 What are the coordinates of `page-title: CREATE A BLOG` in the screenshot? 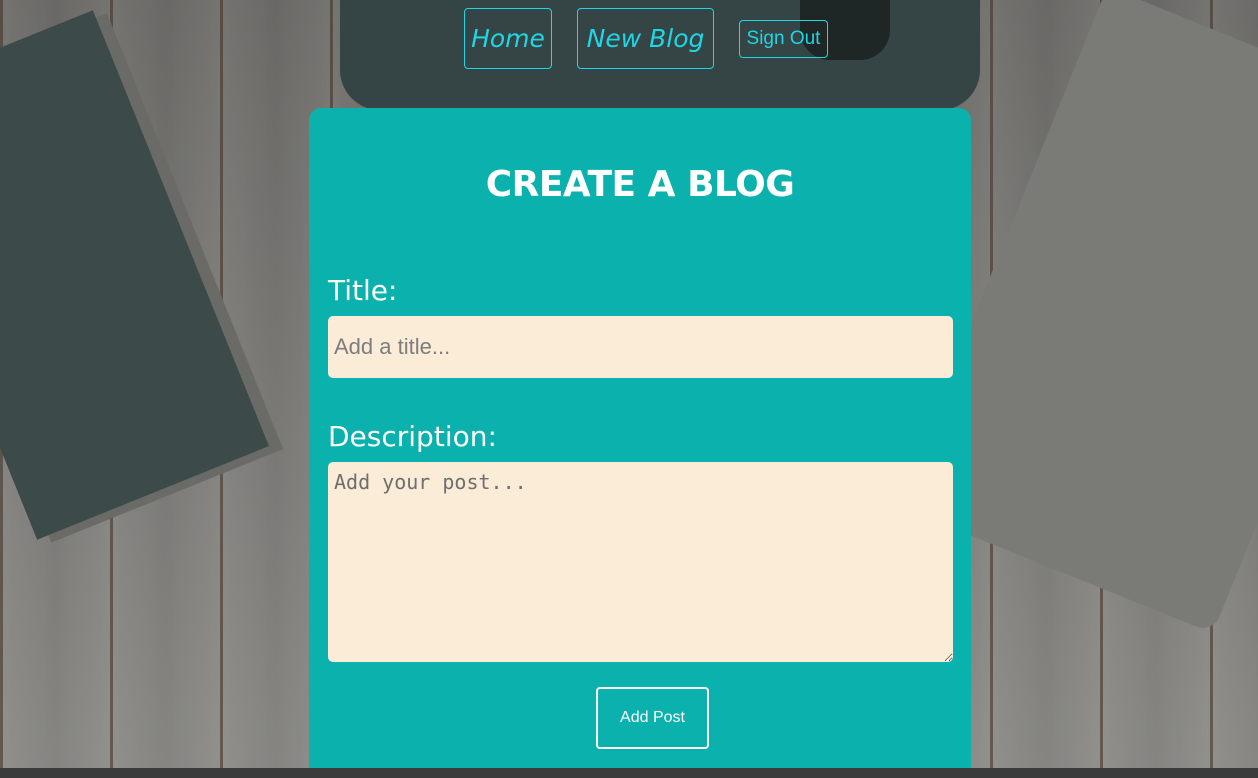 It's located at (640, 184).